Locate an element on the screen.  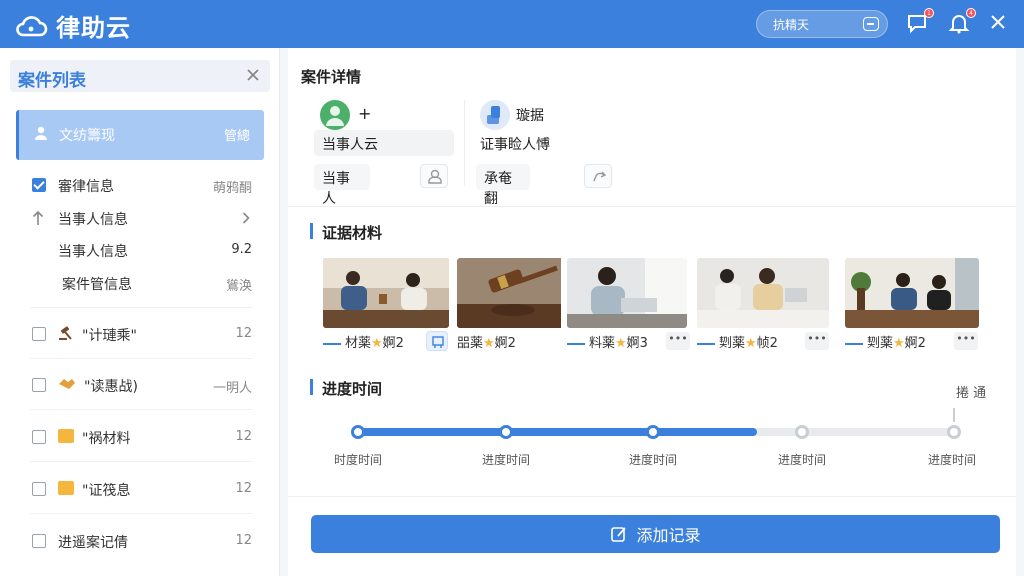
evidence-caption: 料薬★婀3 is located at coordinates (607, 342).